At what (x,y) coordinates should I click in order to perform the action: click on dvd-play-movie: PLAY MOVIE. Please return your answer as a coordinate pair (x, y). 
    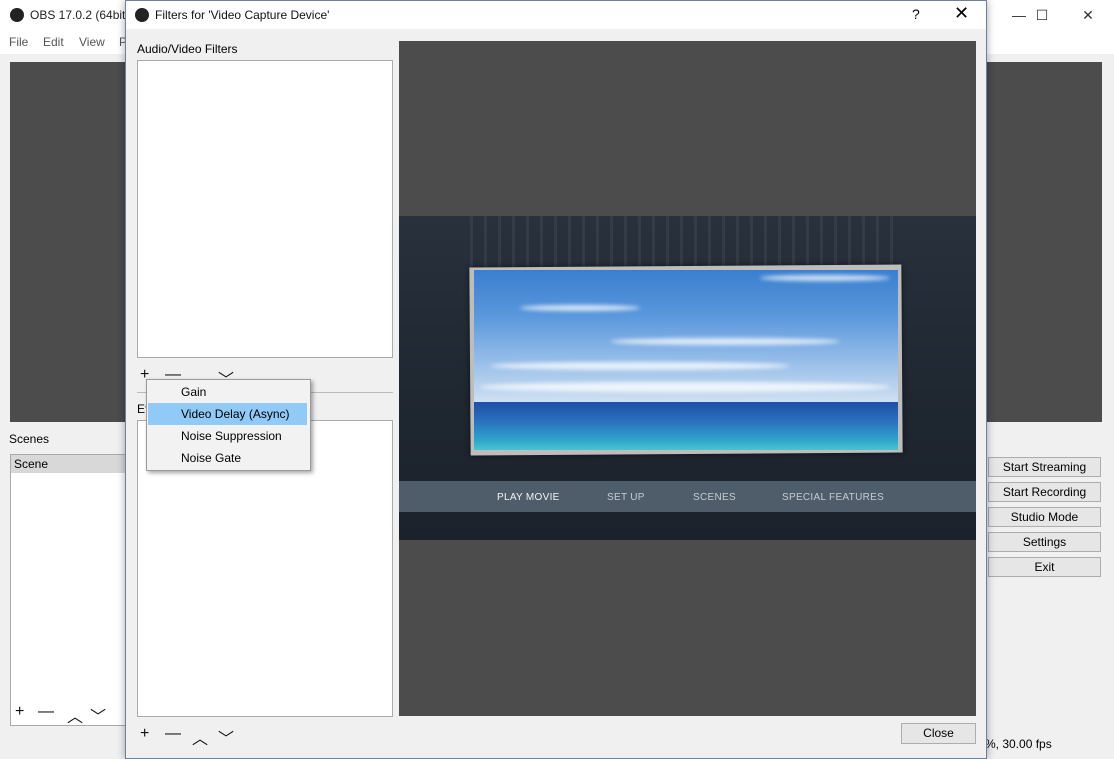
    Looking at the image, I should click on (528, 497).